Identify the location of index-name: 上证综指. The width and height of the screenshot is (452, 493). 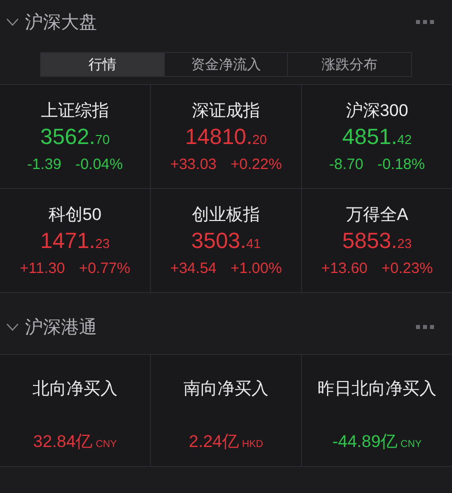
(75, 111).